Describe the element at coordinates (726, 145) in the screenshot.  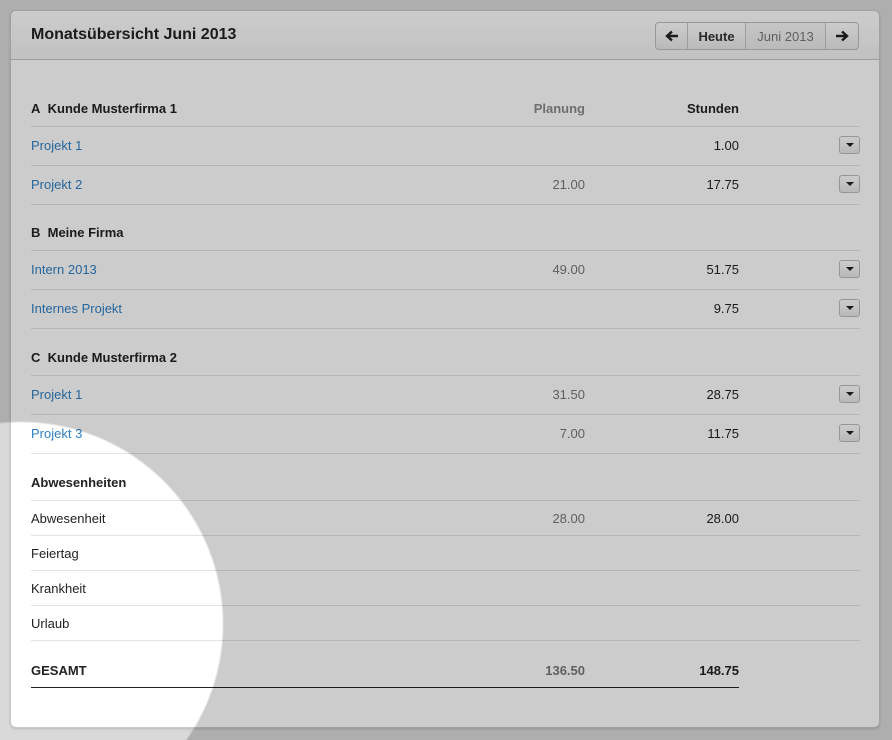
I see `booked-hours: 1.00` at that location.